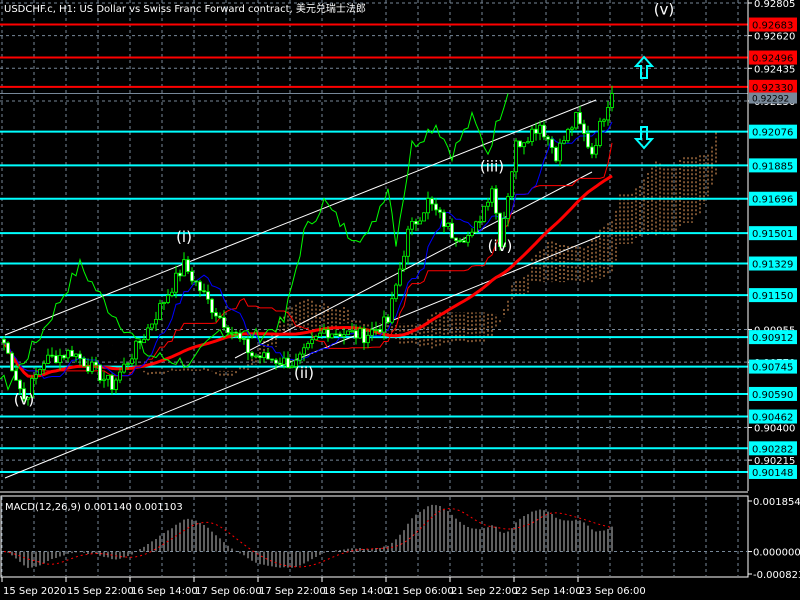 This screenshot has height=600, width=800. What do you see at coordinates (94, 507) in the screenshot?
I see `macd-label: MACD(12,26,9) 0.001140 0.001103` at bounding box center [94, 507].